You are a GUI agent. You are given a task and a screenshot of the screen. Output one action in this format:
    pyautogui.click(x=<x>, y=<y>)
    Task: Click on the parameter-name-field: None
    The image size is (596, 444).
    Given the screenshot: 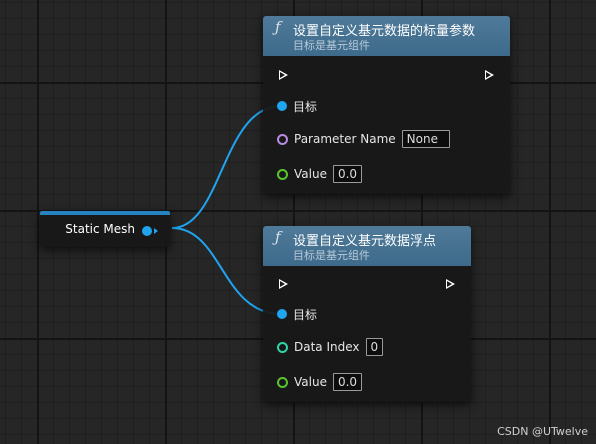 What is the action you would take?
    pyautogui.click(x=425, y=139)
    